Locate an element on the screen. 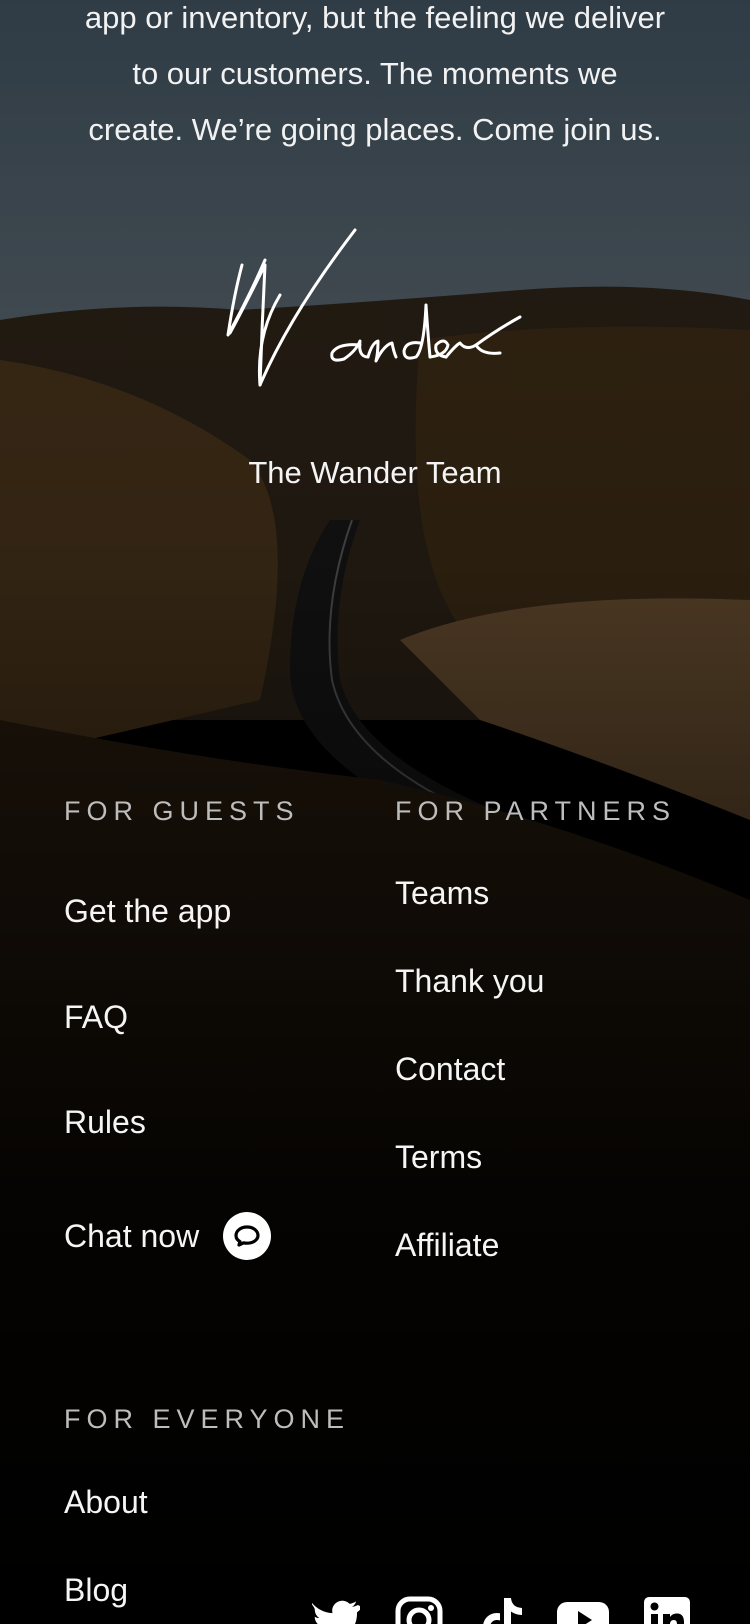 This screenshot has height=1624, width=750. contact-link: Contact is located at coordinates (450, 1069).